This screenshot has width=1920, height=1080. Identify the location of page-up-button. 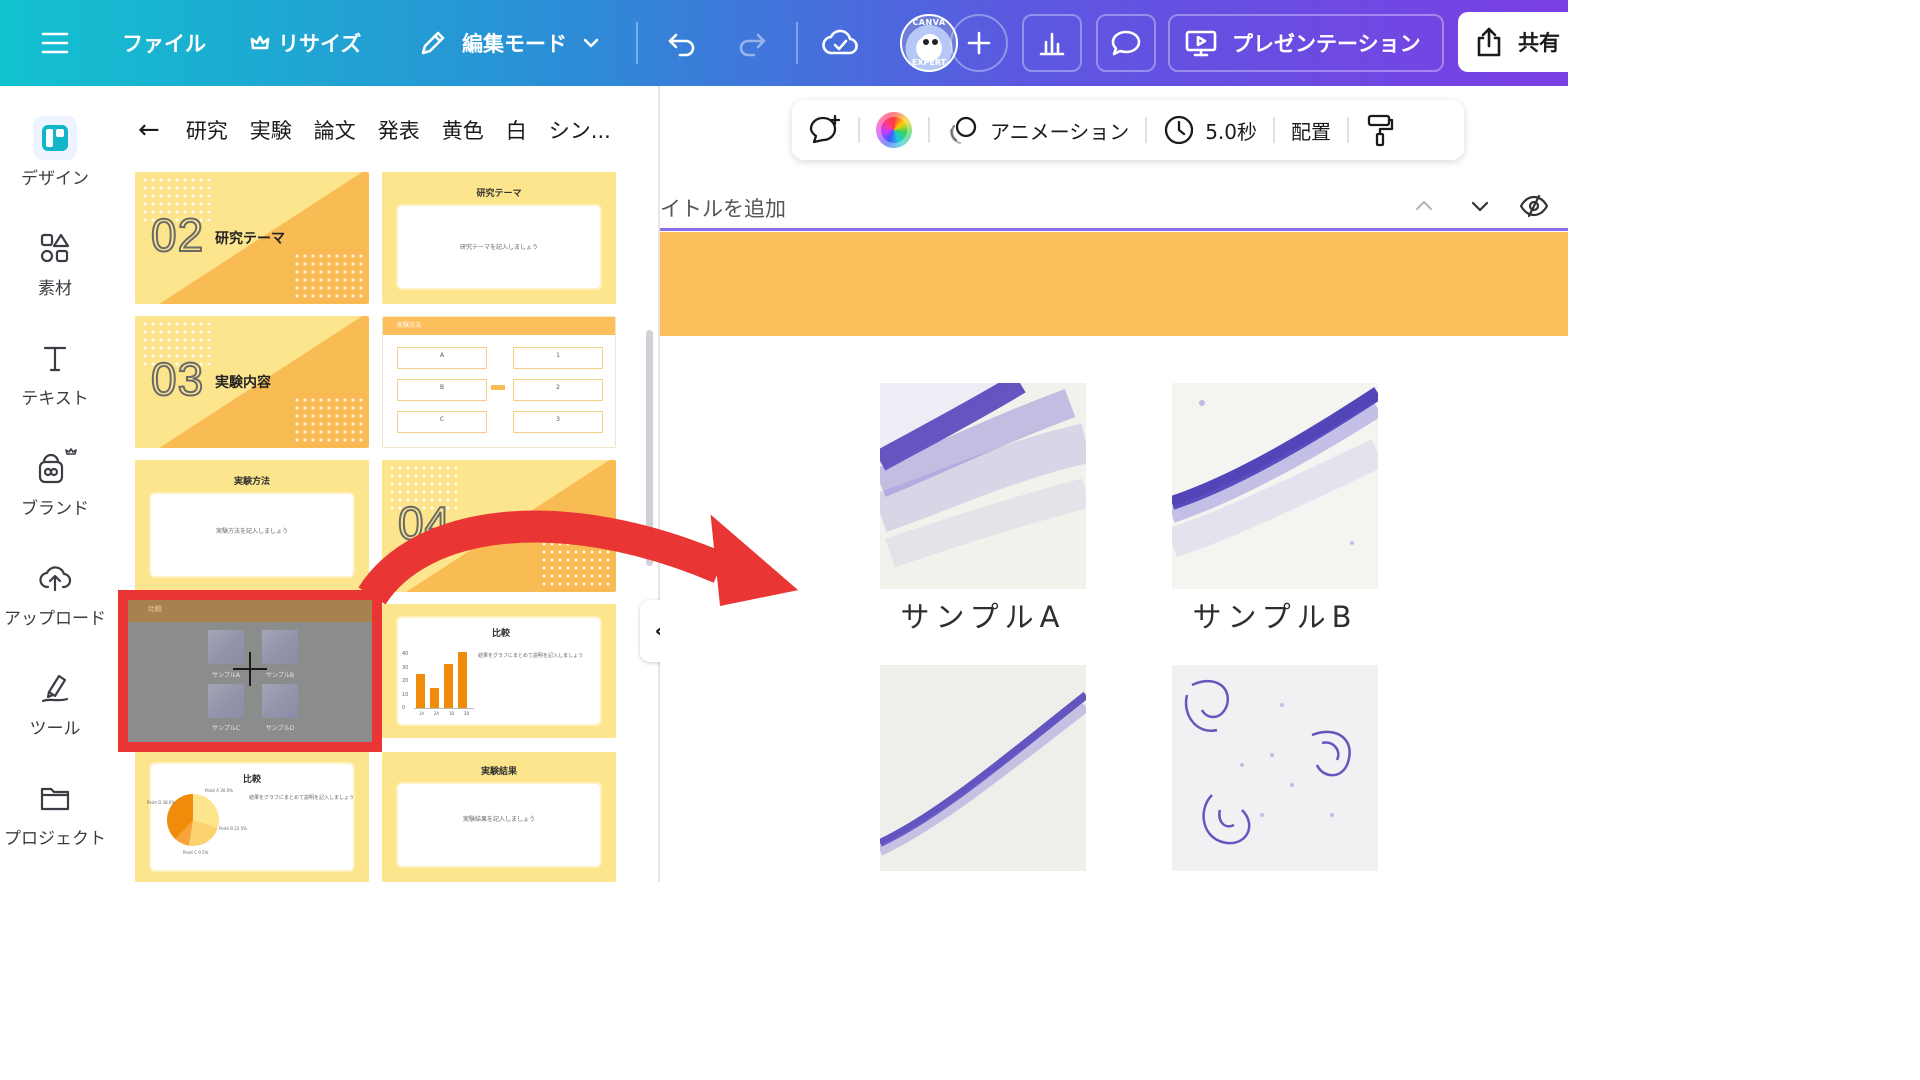
(1424, 206).